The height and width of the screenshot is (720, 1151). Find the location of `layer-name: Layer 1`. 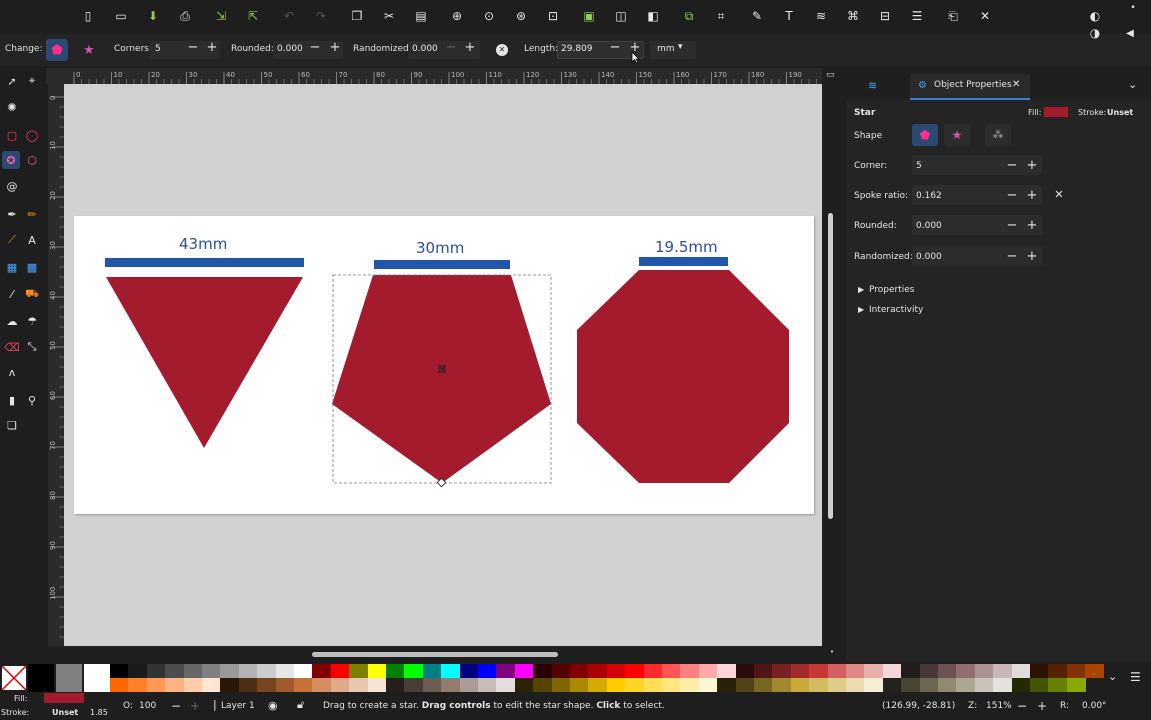

layer-name: Layer 1 is located at coordinates (238, 706).